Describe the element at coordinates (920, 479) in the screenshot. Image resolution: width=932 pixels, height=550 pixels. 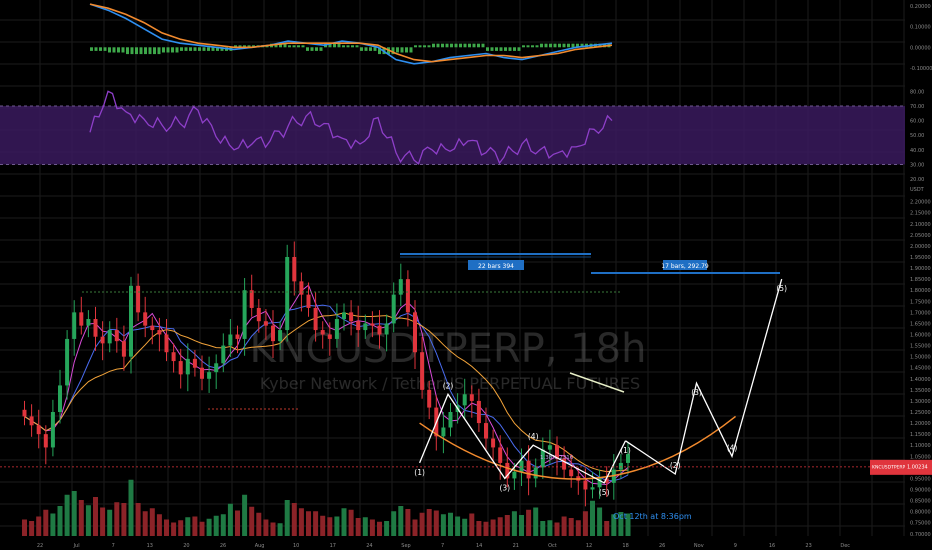
I see `price-tick-label: 0.95000` at that location.